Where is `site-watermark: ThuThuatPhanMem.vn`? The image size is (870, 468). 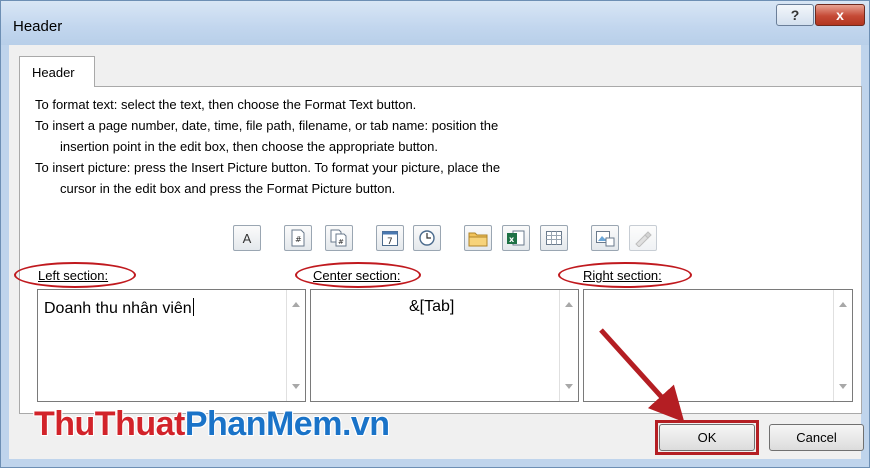 site-watermark: ThuThuatPhanMem.vn is located at coordinates (212, 424).